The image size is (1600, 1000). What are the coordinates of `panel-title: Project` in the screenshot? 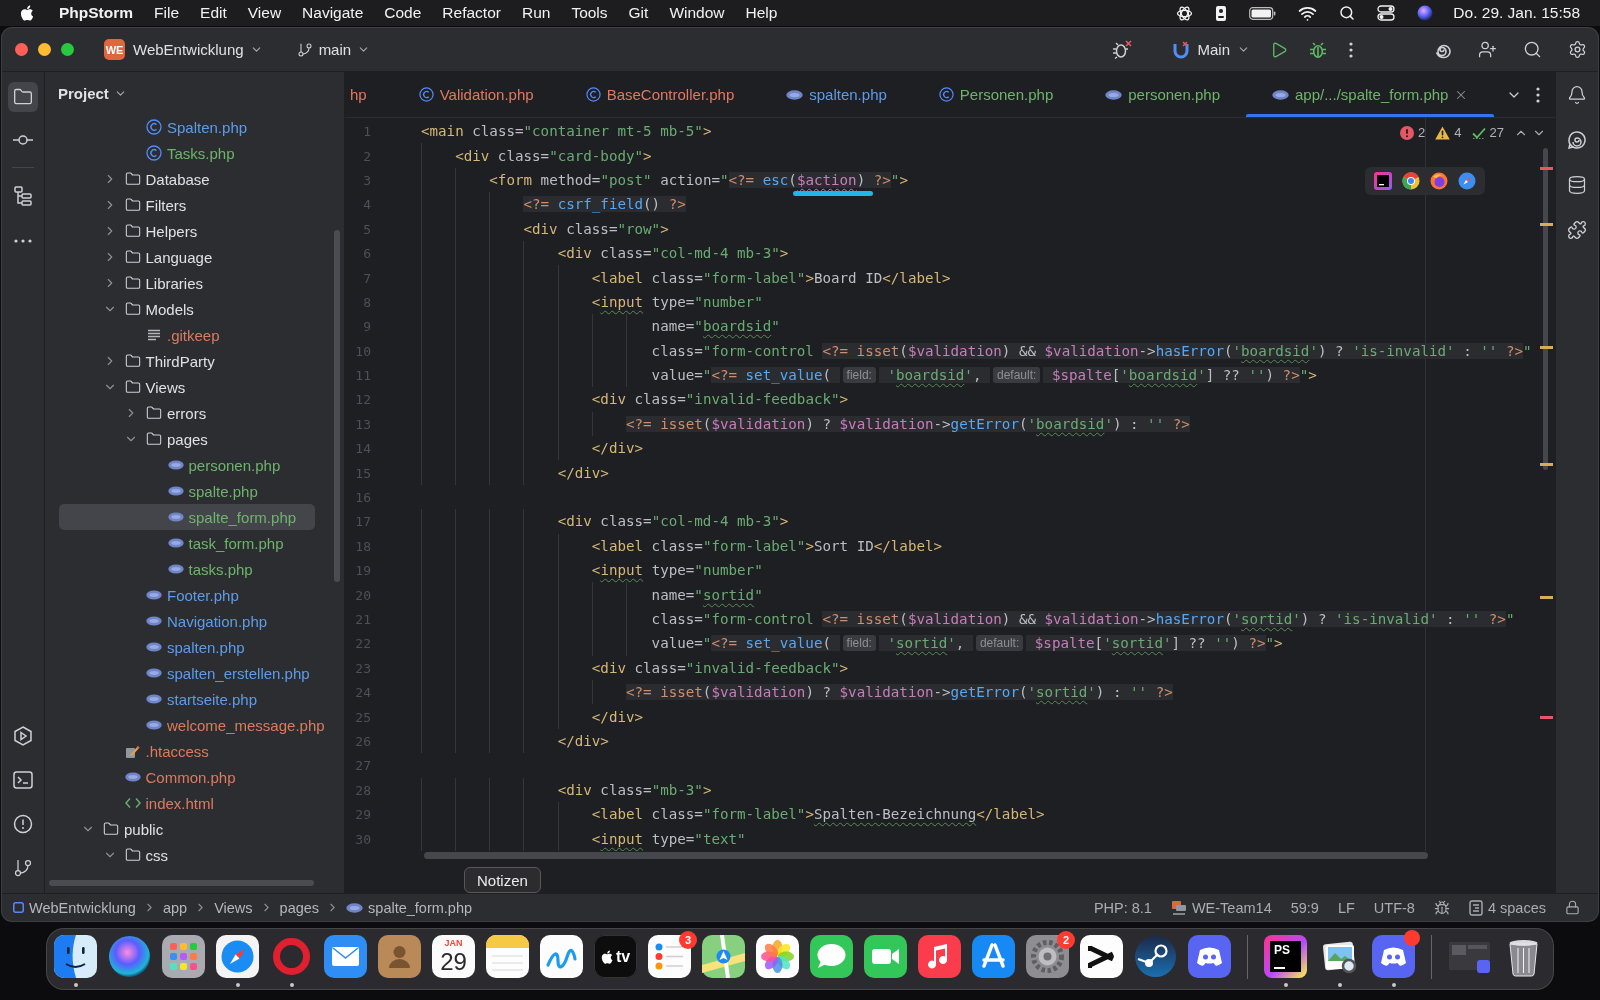 It's located at (92, 93).